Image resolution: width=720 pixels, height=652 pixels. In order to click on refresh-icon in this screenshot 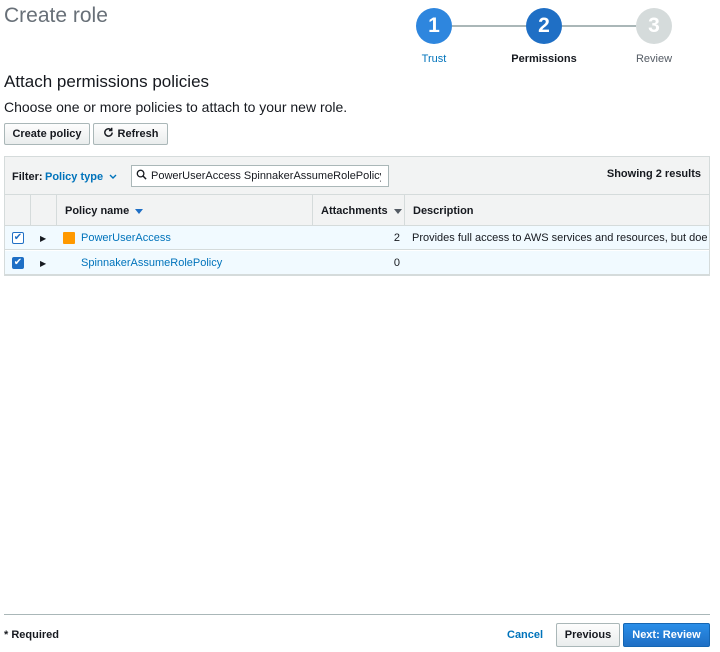, I will do `click(108, 134)`.